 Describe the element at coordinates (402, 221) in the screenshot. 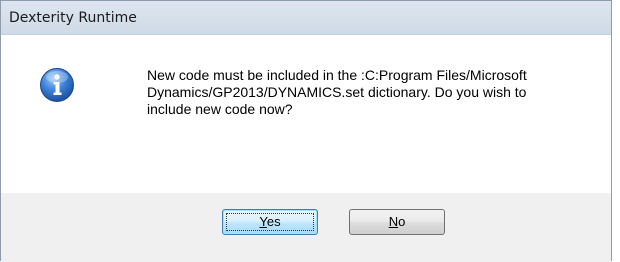

I see `no-label-rest: o` at that location.